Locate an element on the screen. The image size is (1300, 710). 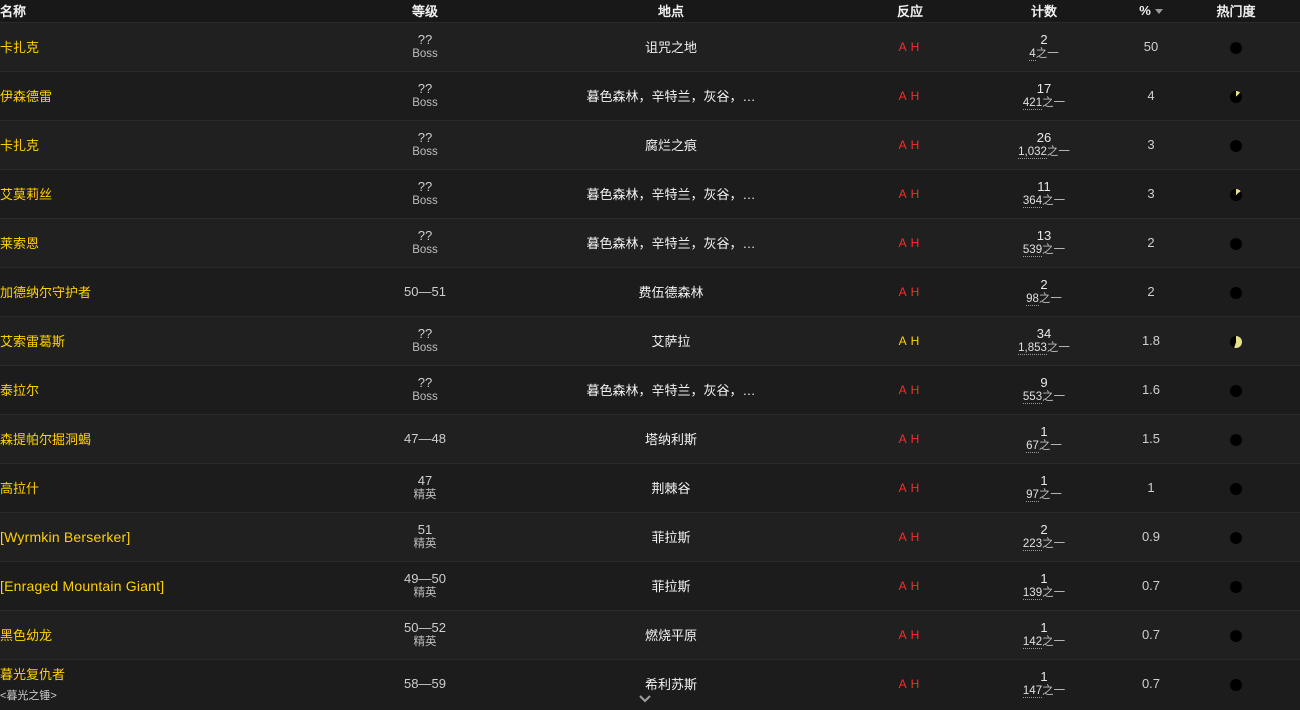
table-row: 莱索恩?? Boss 暮色森林，辛特兰，灰谷，… A H 13 539之一 2 is located at coordinates (650, 242).